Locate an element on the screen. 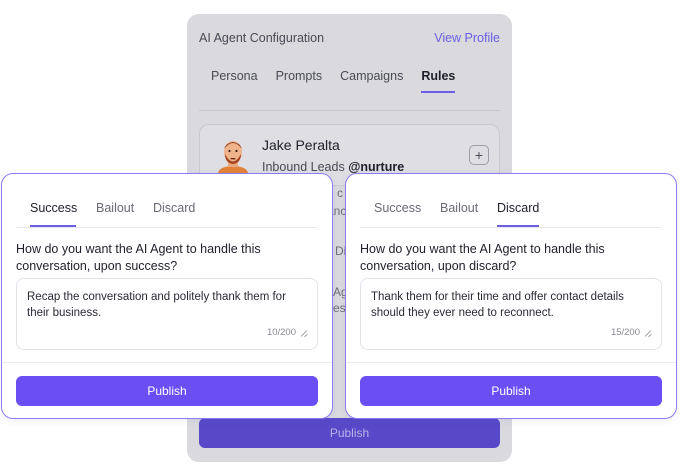 The height and width of the screenshot is (474, 680). agent-role: Inbound Leads @nurture is located at coordinates (333, 167).